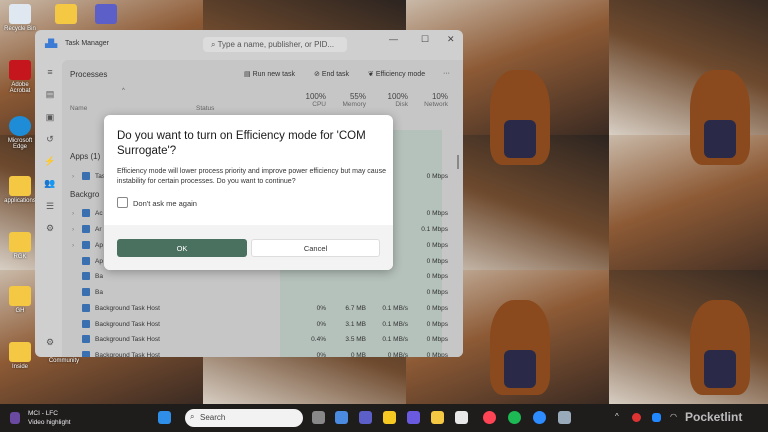 This screenshot has height=432, width=768. Describe the element at coordinates (164, 417) in the screenshot. I see `start-icon` at that location.